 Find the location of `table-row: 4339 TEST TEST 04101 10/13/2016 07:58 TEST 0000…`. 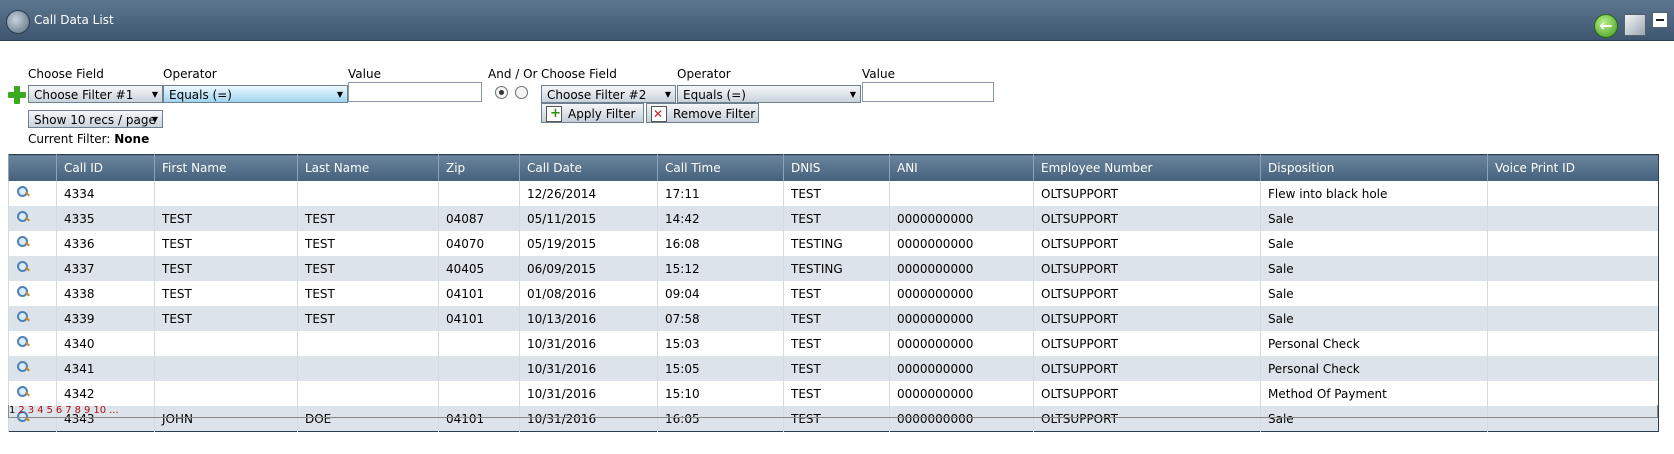

table-row: 4339 TEST TEST 04101 10/13/2016 07:58 TEST 0000… is located at coordinates (833, 318).